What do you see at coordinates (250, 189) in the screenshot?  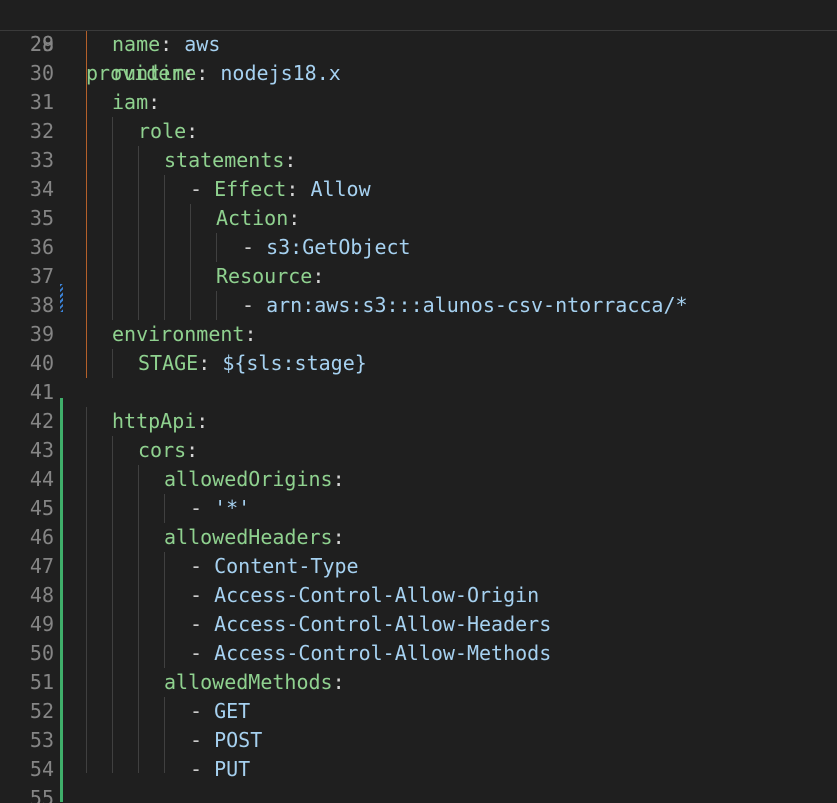 I see `yaml-key: Effect` at bounding box center [250, 189].